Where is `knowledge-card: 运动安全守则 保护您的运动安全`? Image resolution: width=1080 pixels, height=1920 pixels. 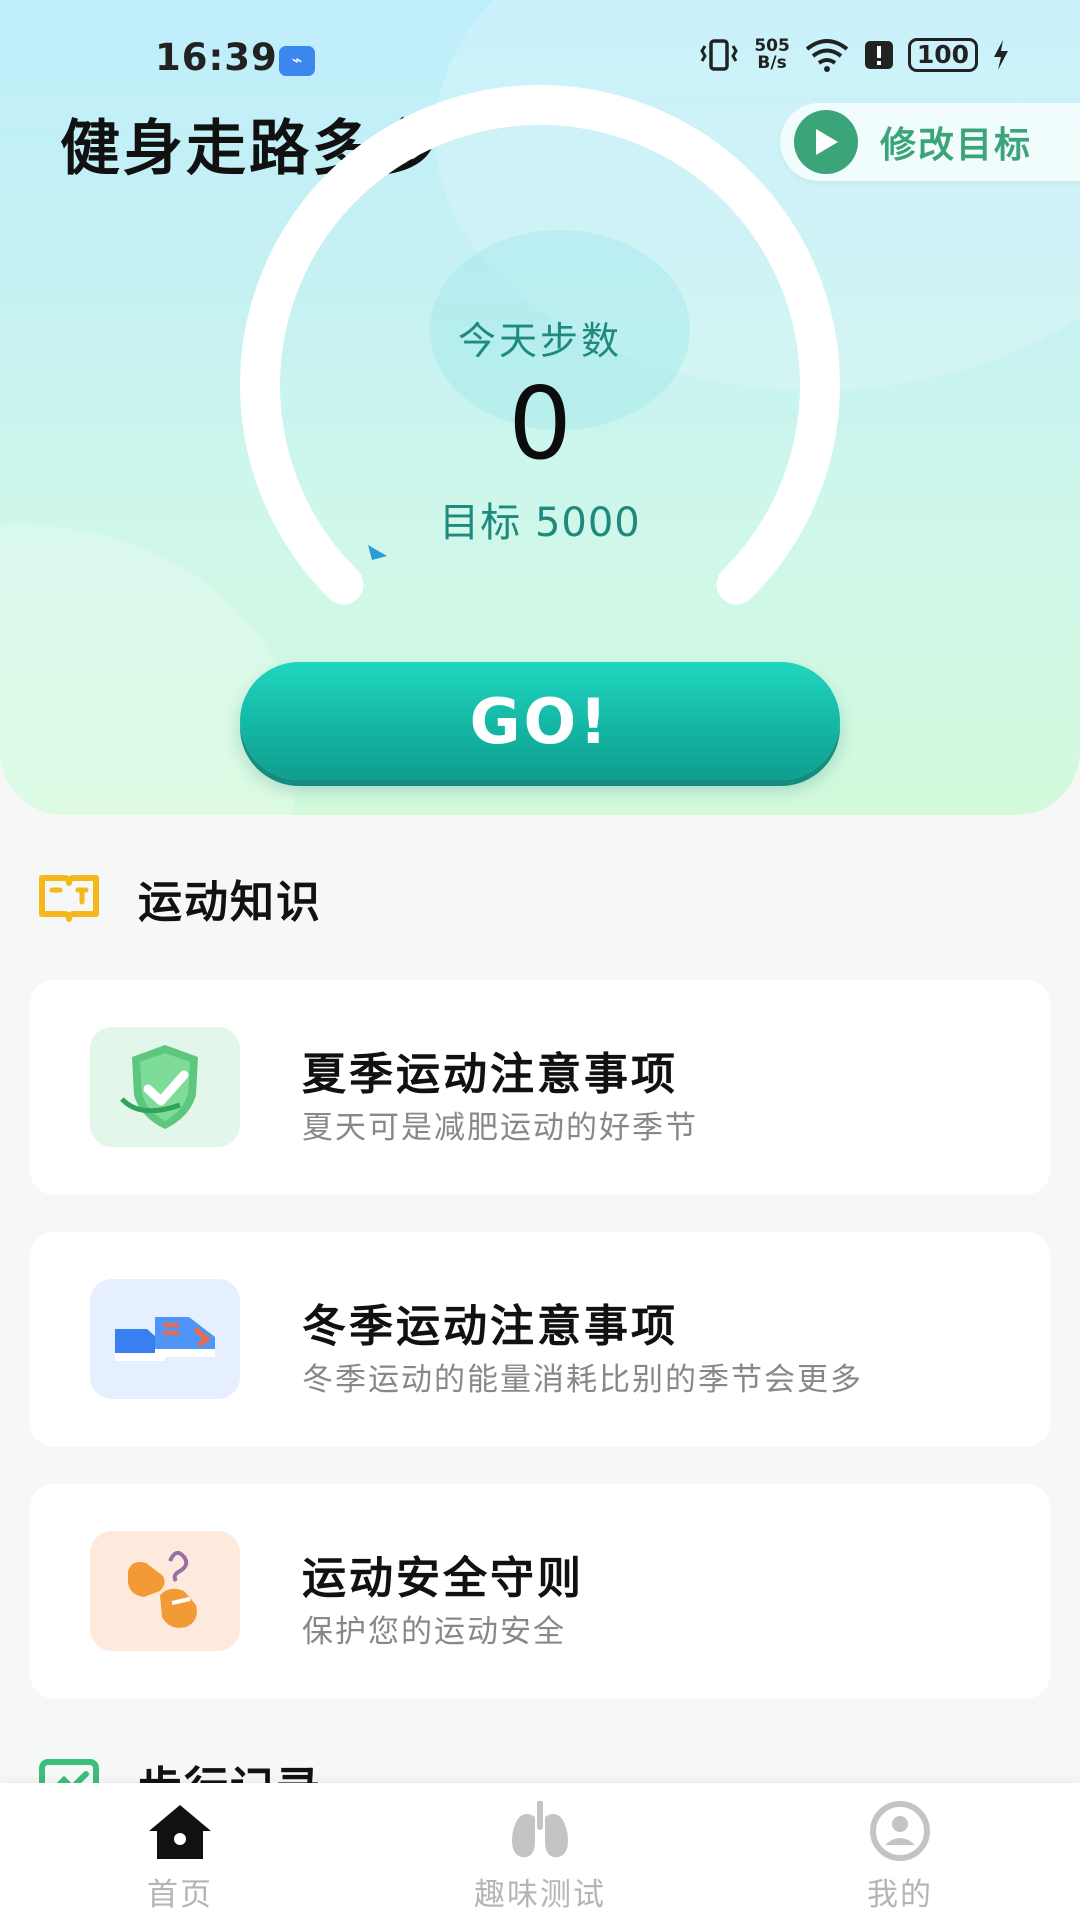
knowledge-card: 运动安全守则 保护您的运动安全 is located at coordinates (540, 1591).